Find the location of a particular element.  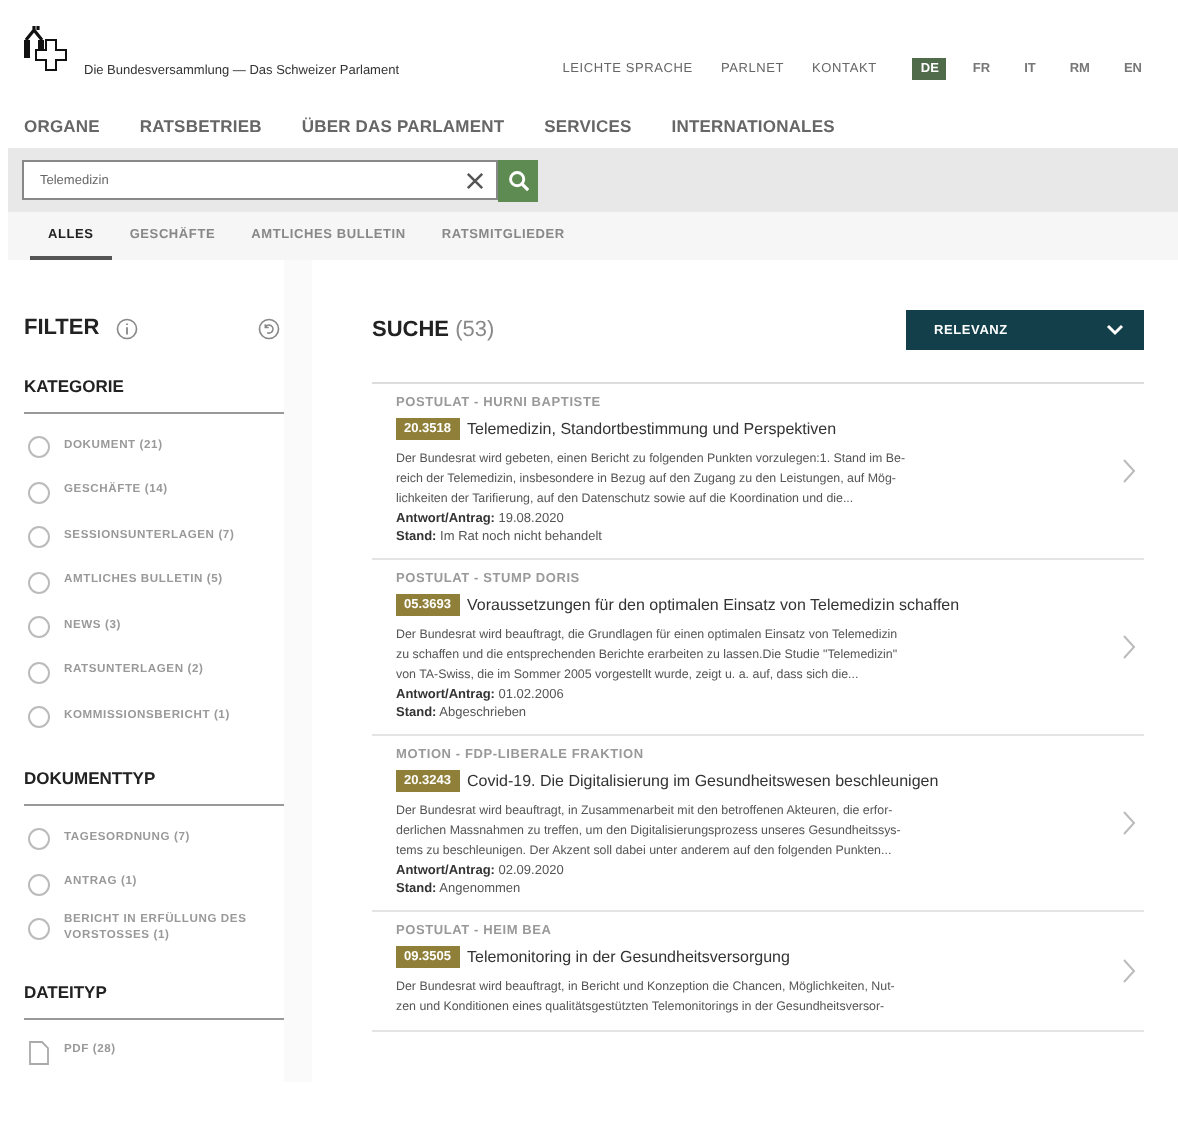

filter-group-title: DATEITYP is located at coordinates (154, 1000).